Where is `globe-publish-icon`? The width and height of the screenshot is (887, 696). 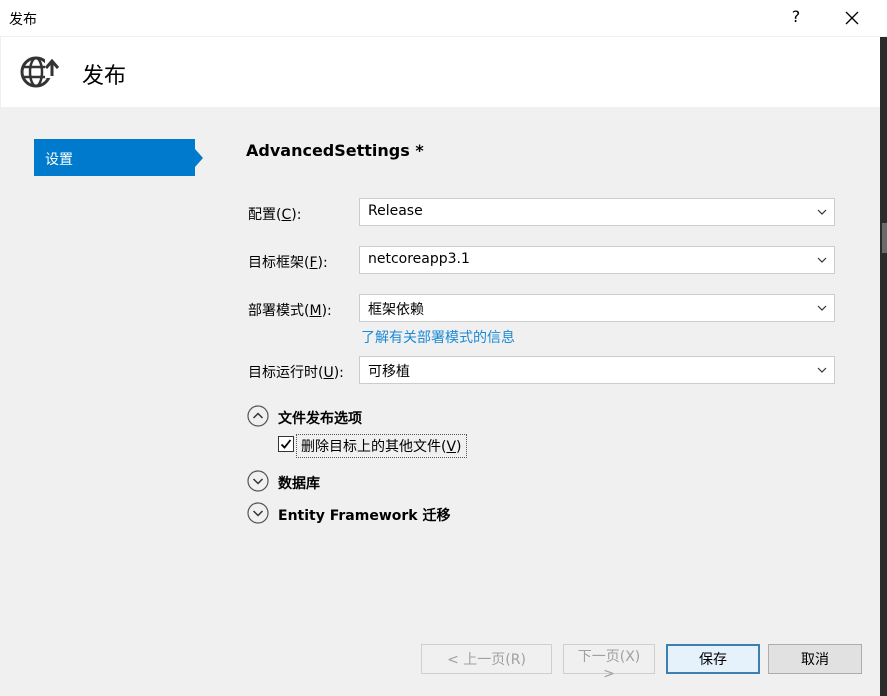 globe-publish-icon is located at coordinates (39, 72).